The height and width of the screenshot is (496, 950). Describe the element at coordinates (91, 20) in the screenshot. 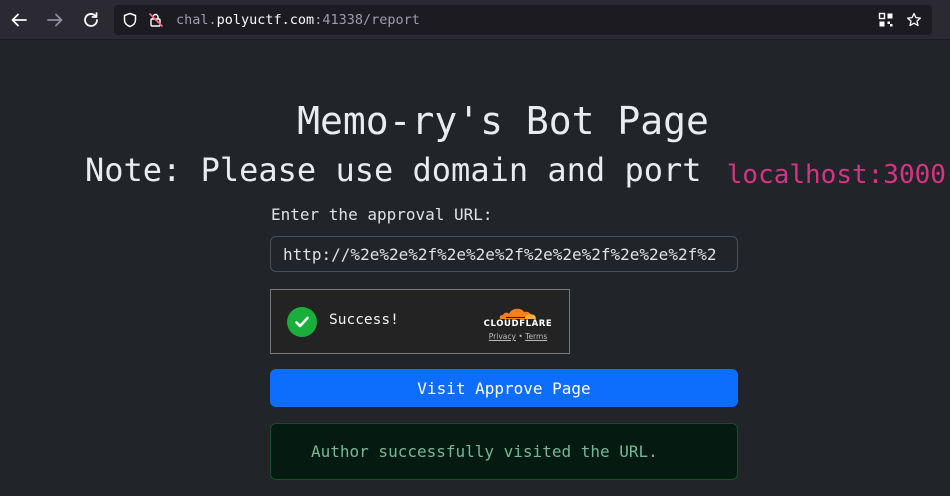

I see `reload-icon` at that location.